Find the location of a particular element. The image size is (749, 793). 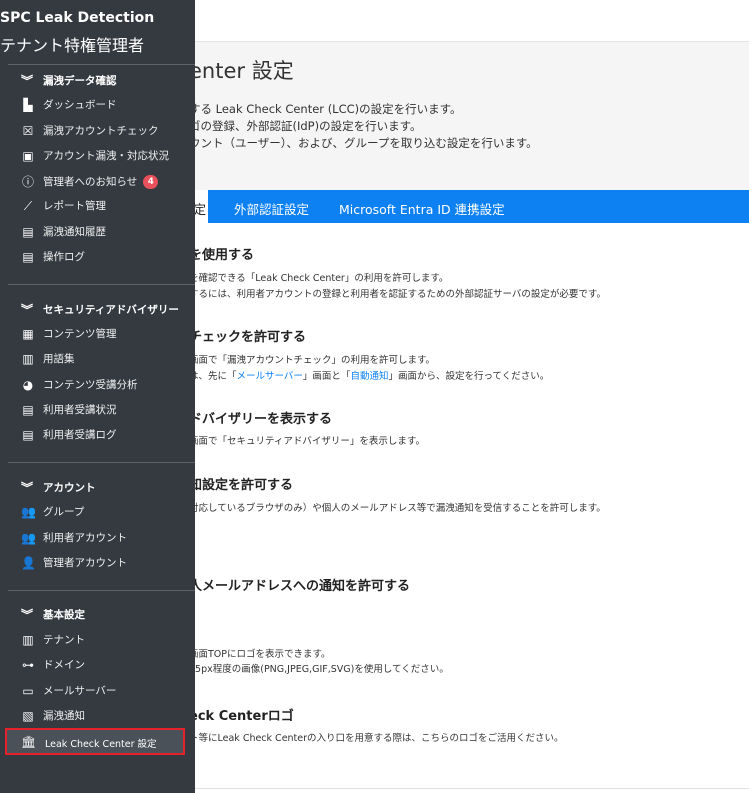

section-title-notify-settings: 知設定を許可する is located at coordinates (241, 485).